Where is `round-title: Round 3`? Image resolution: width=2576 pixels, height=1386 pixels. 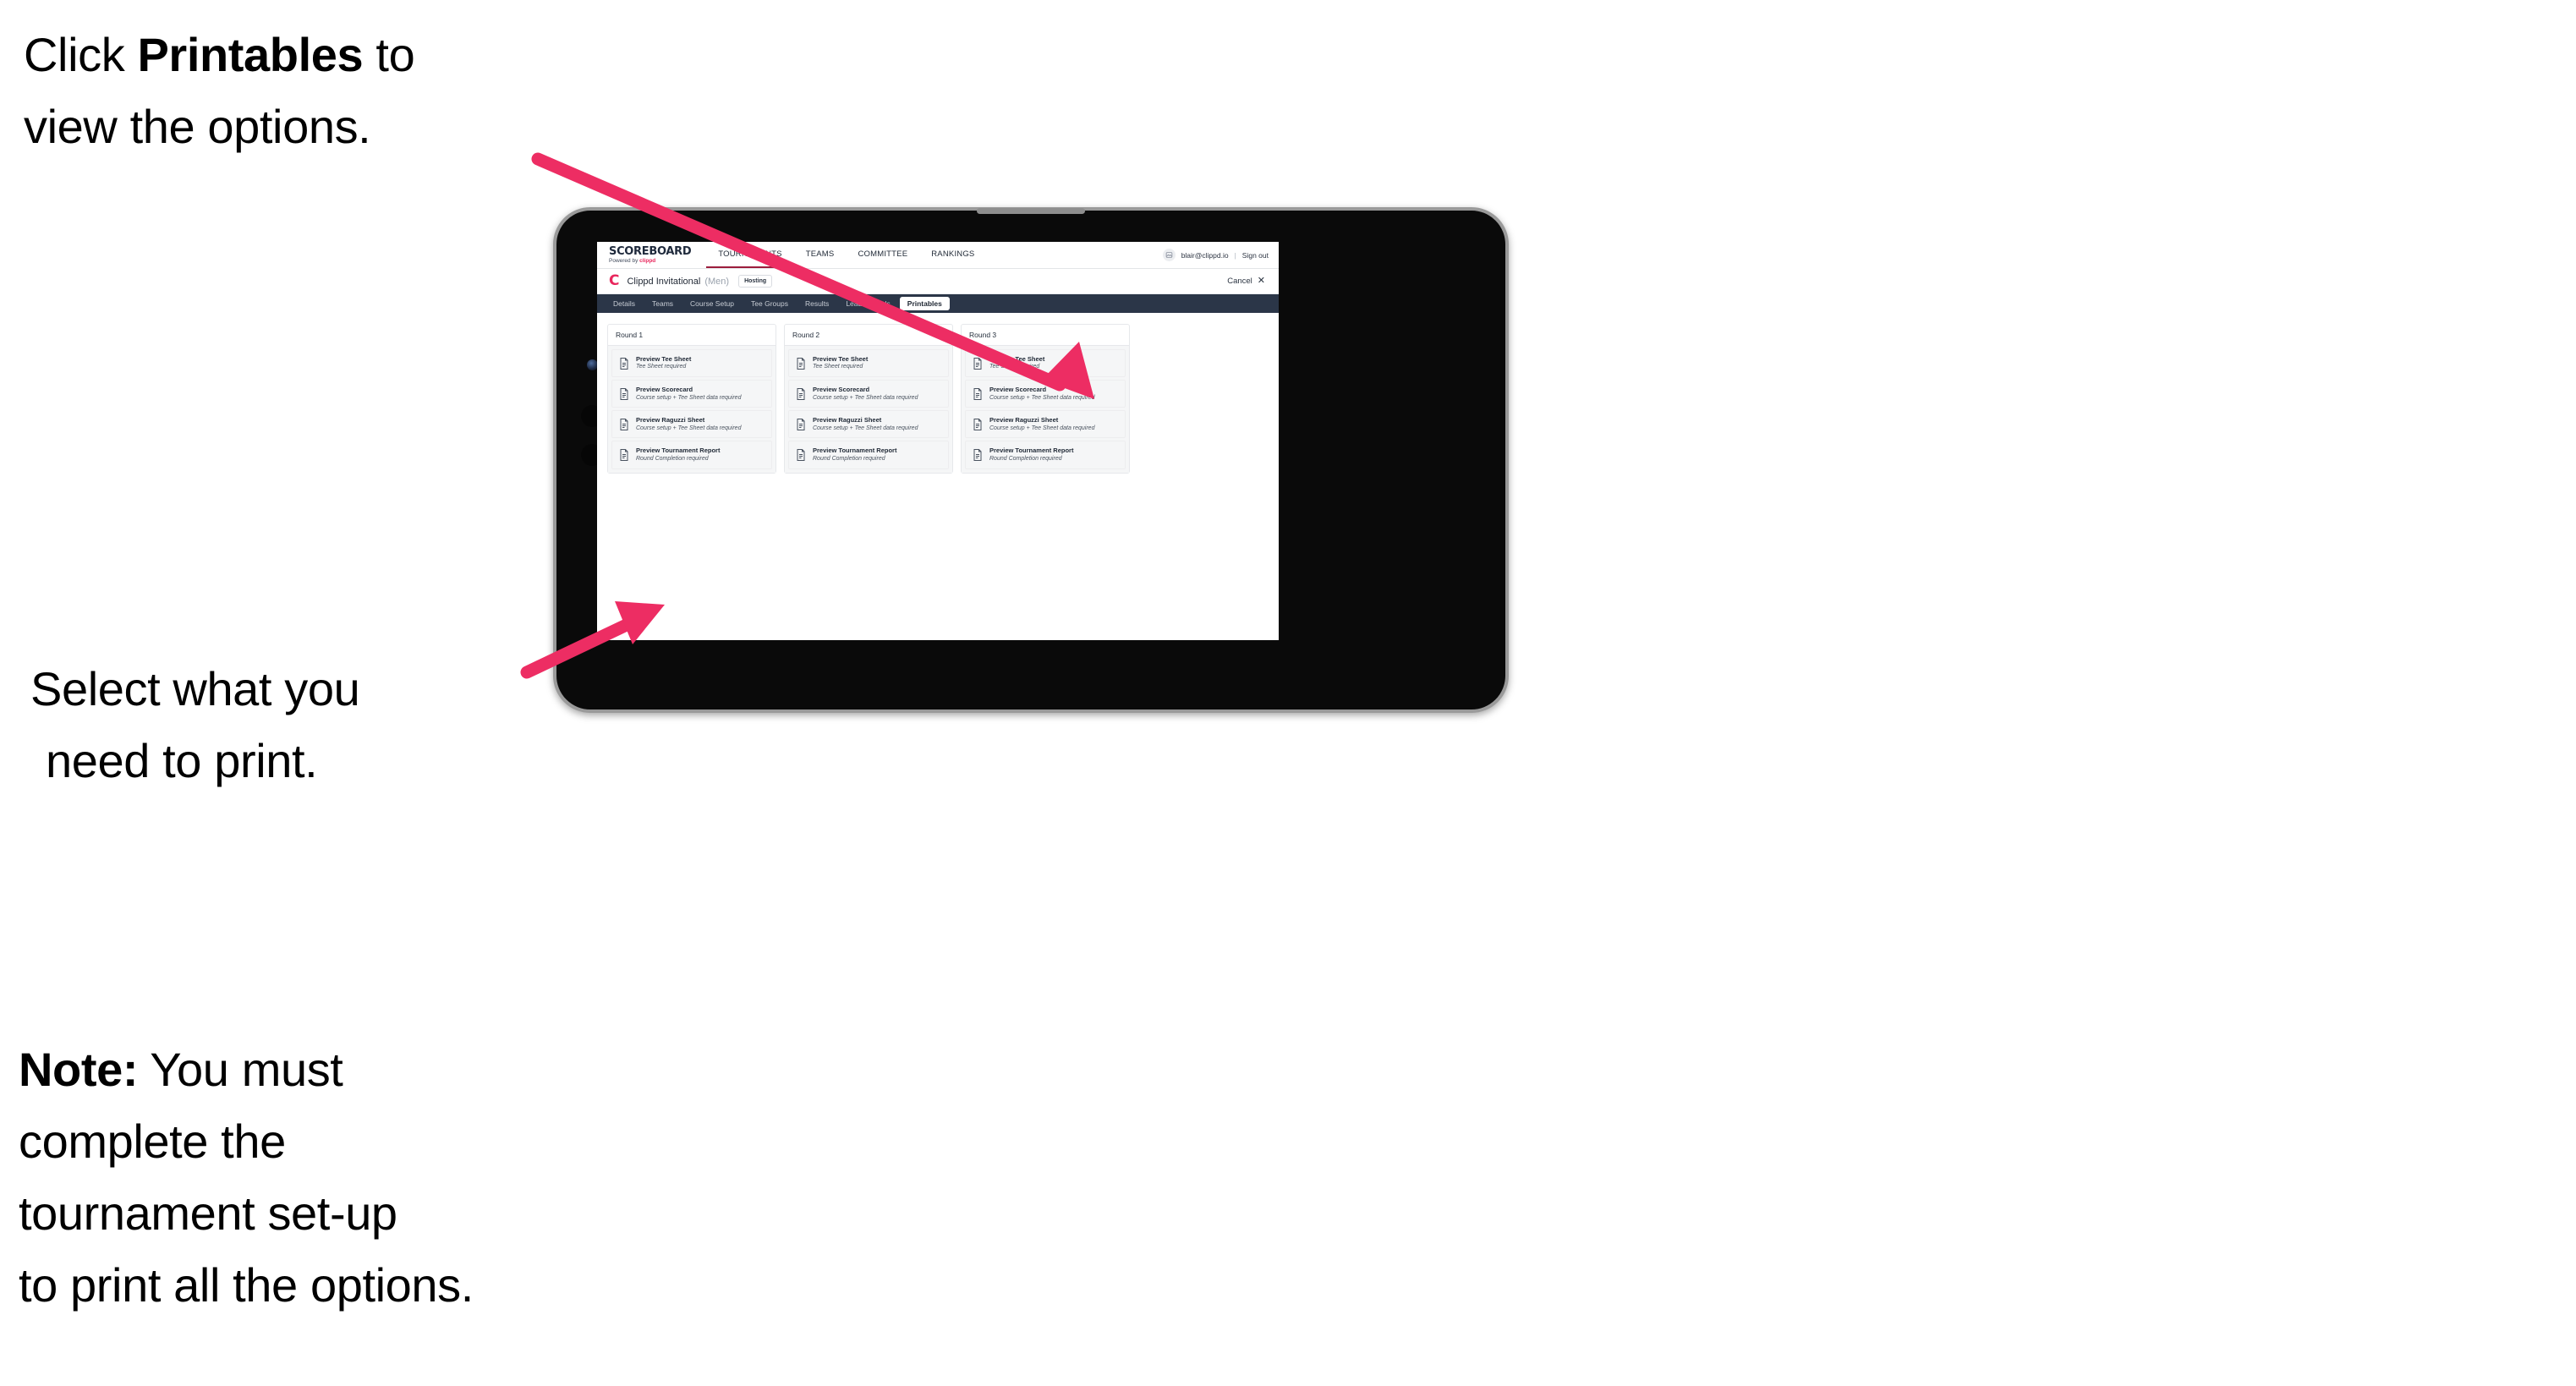 round-title: Round 3 is located at coordinates (1045, 335).